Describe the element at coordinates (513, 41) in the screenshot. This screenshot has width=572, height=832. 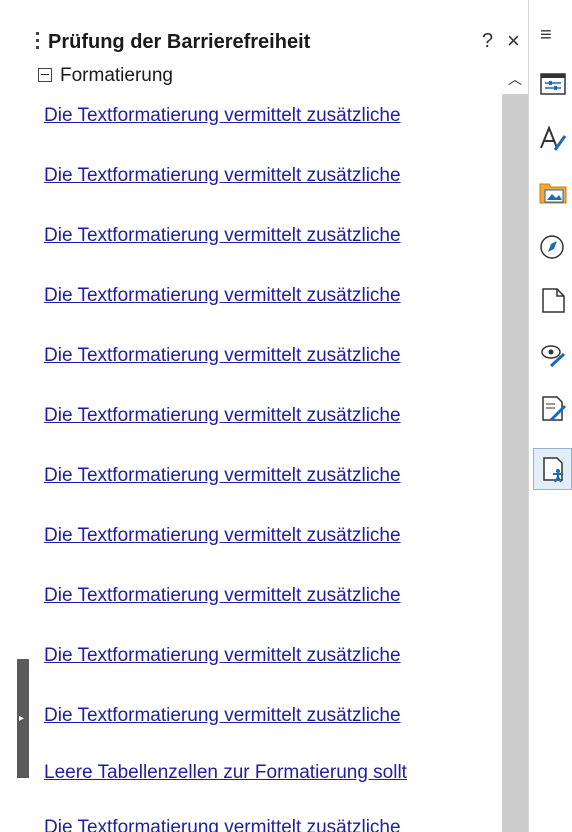
I see `close-button: ×` at that location.